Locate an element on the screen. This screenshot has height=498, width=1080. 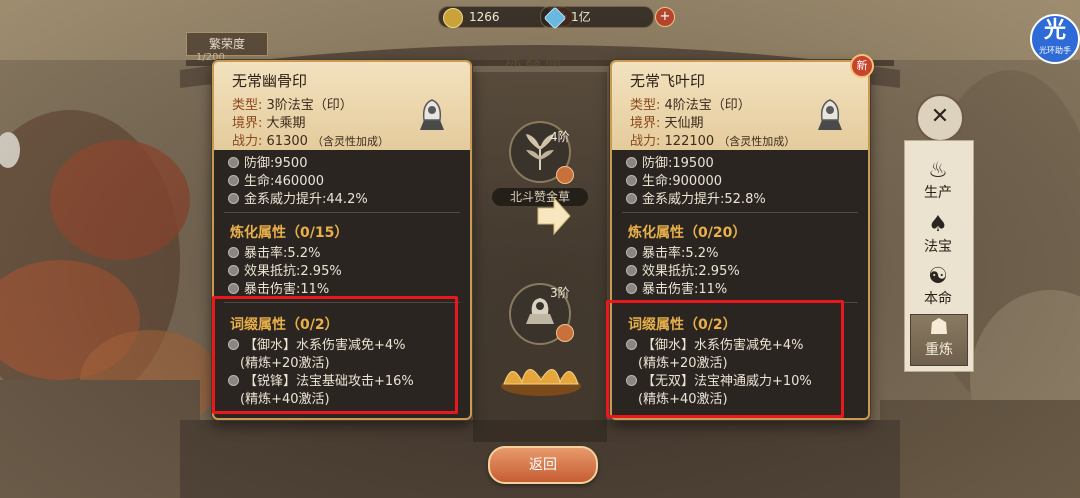
helper-button: 光 光环助手 is located at coordinates (1055, 39).